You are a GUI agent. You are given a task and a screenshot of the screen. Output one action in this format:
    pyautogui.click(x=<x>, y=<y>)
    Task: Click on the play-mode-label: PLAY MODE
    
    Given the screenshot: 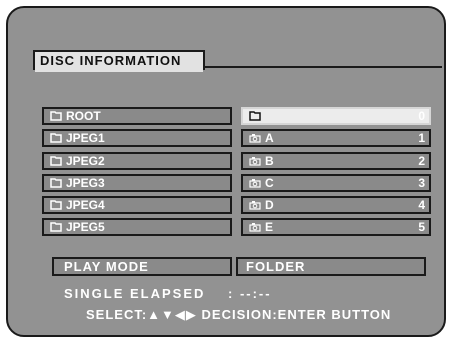 What is the action you would take?
    pyautogui.click(x=142, y=266)
    